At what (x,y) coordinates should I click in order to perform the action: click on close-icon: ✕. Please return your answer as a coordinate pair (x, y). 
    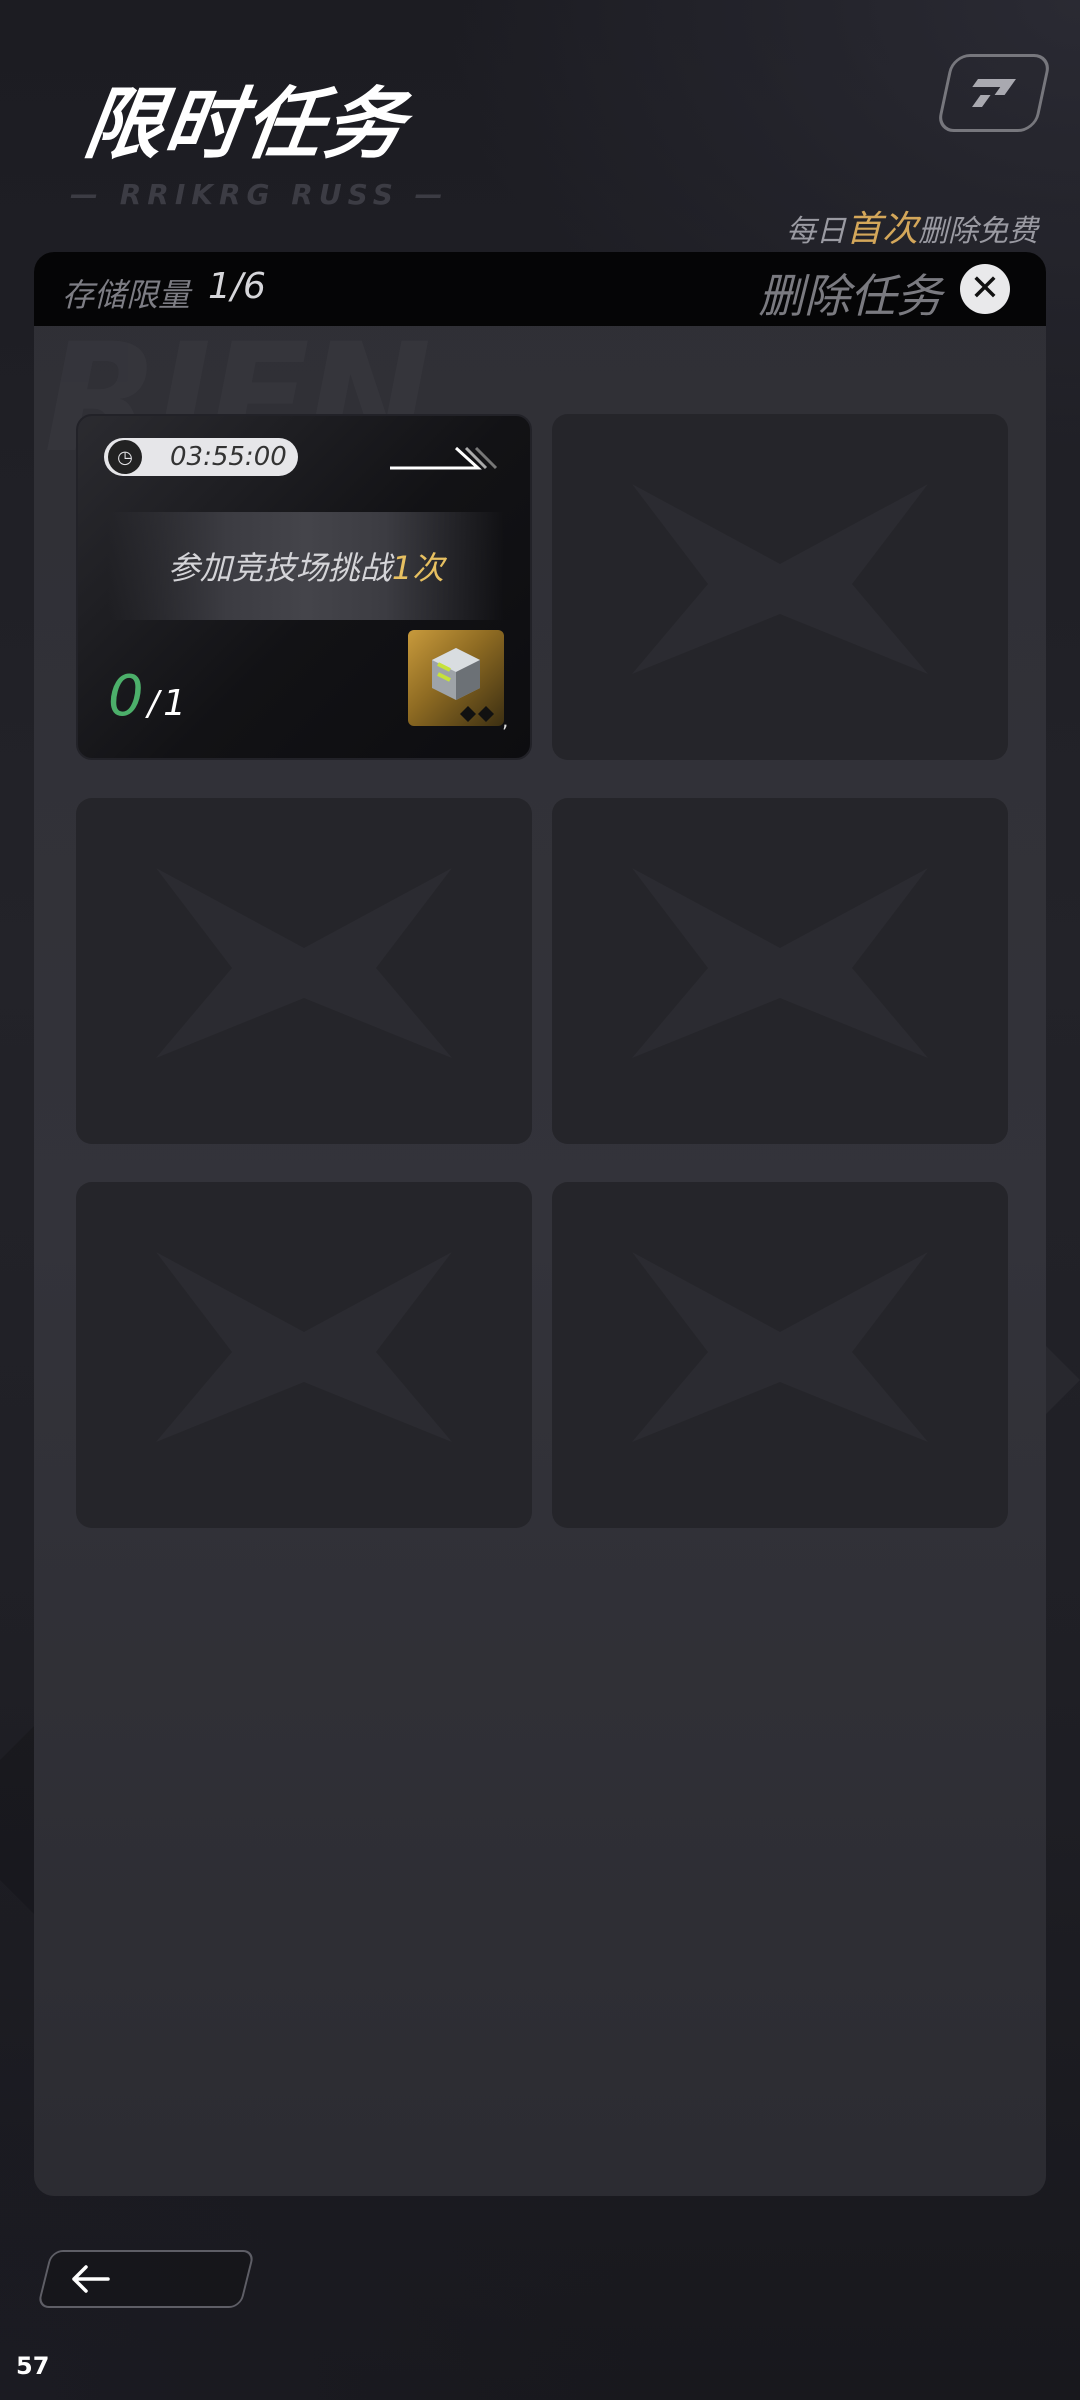
    Looking at the image, I should click on (985, 288).